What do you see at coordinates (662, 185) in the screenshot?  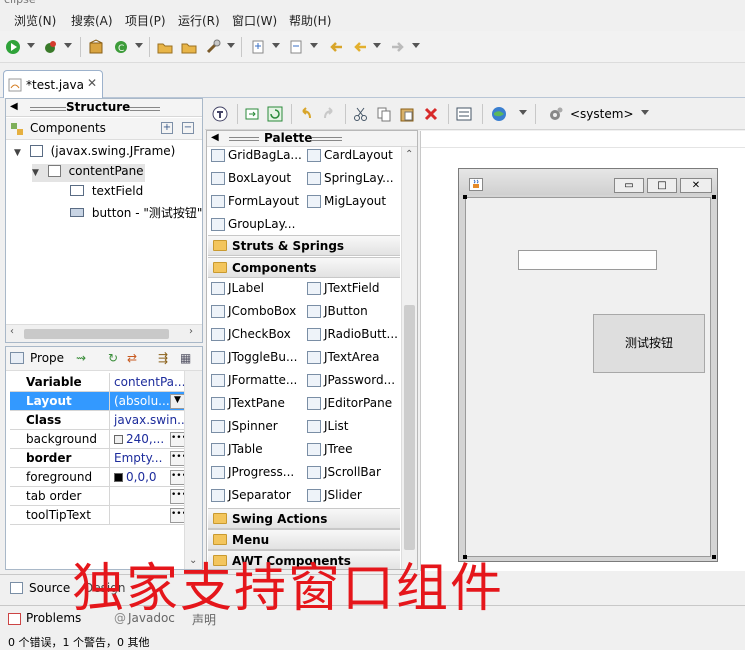 I see `maximize-icon: □` at bounding box center [662, 185].